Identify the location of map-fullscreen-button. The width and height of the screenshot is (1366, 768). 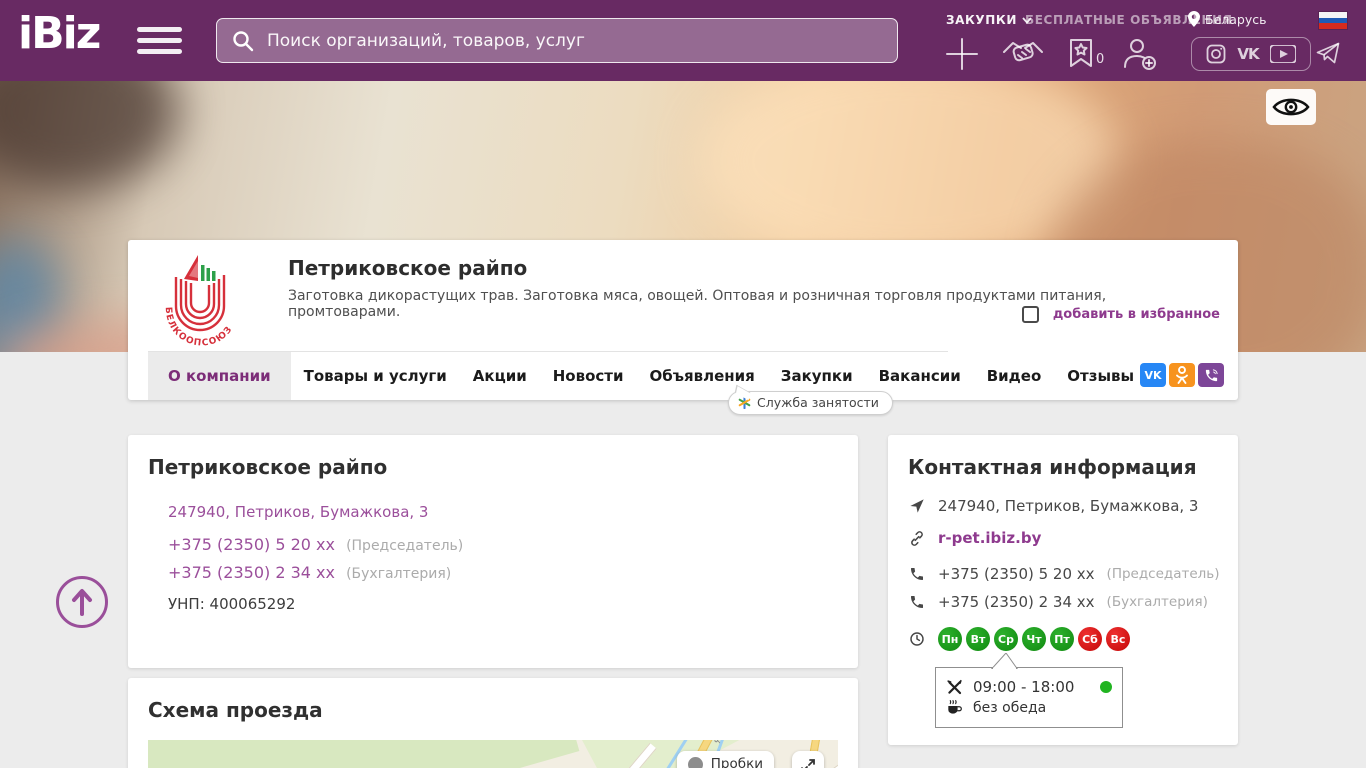
(808, 759).